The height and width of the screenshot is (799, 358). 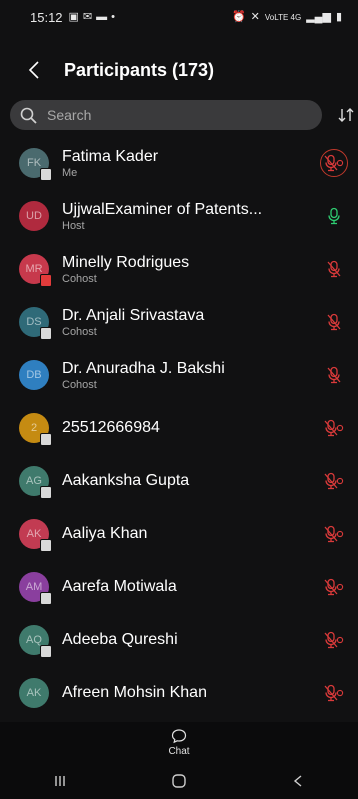 I want to click on chat-tab: Chat, so click(x=179, y=742).